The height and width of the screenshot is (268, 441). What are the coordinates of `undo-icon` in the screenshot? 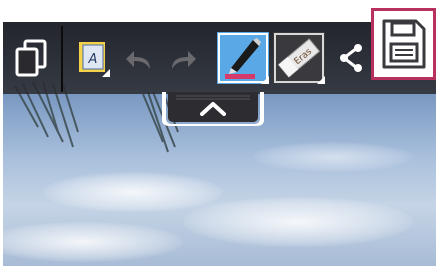 It's located at (138, 60).